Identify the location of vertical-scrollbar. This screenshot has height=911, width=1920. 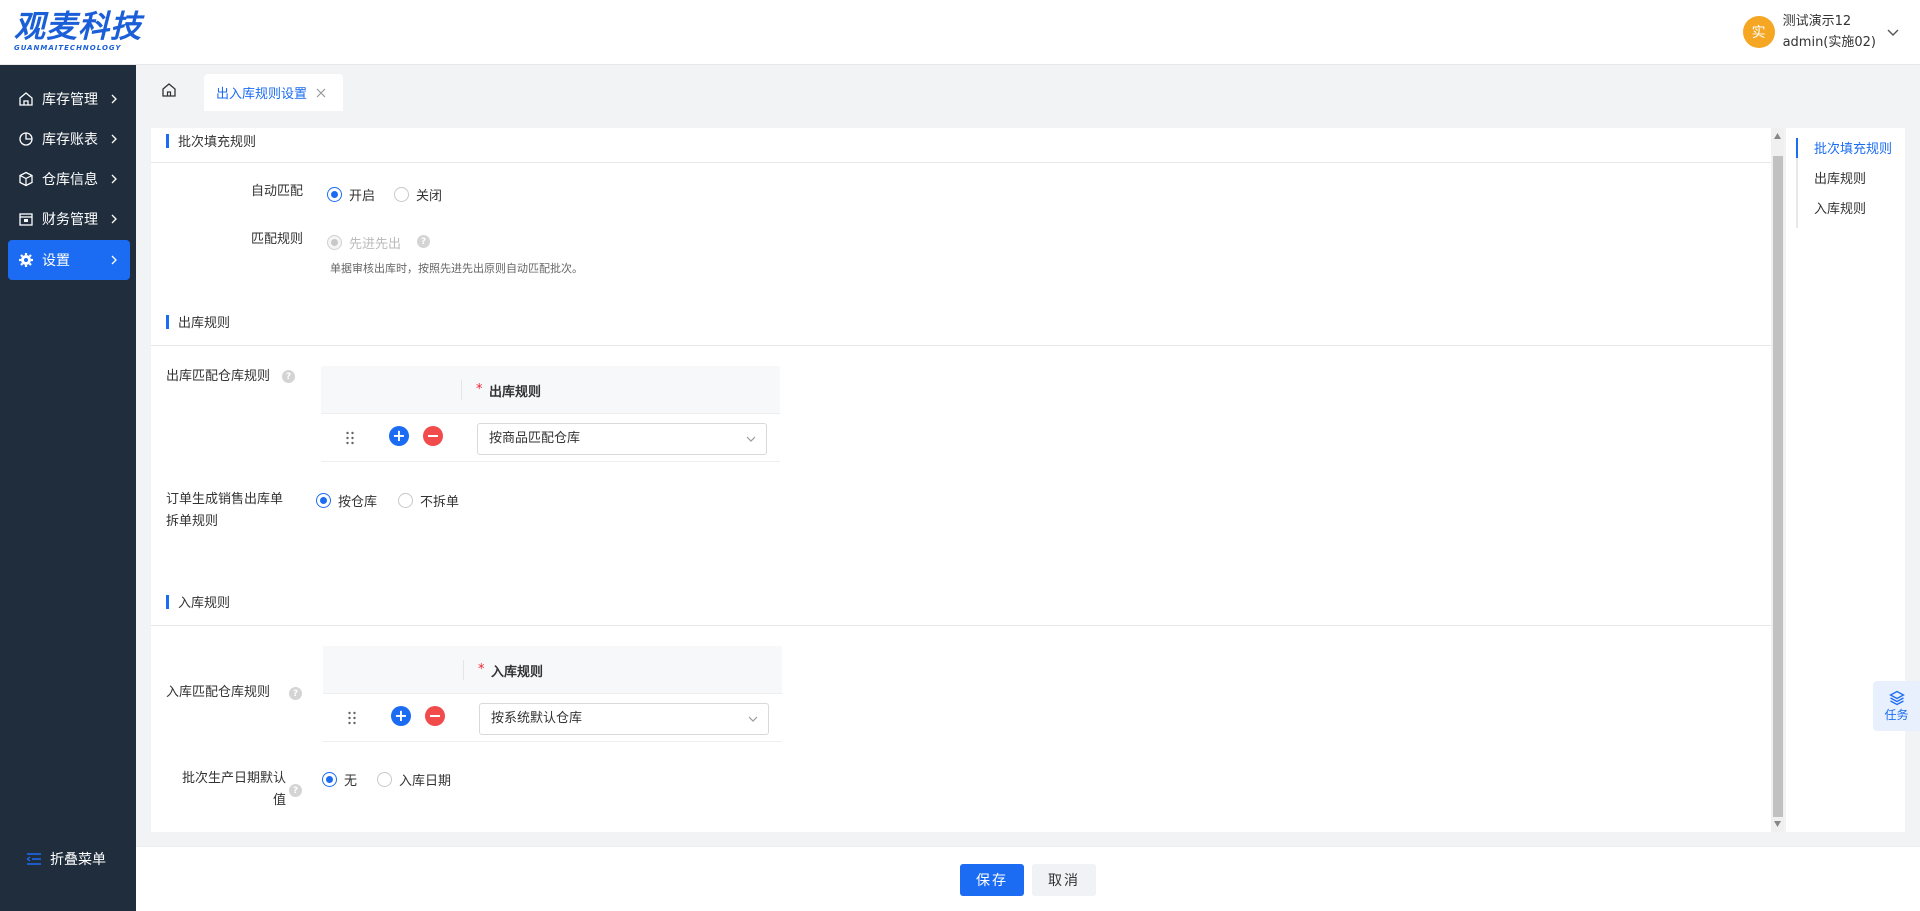
(1777, 480).